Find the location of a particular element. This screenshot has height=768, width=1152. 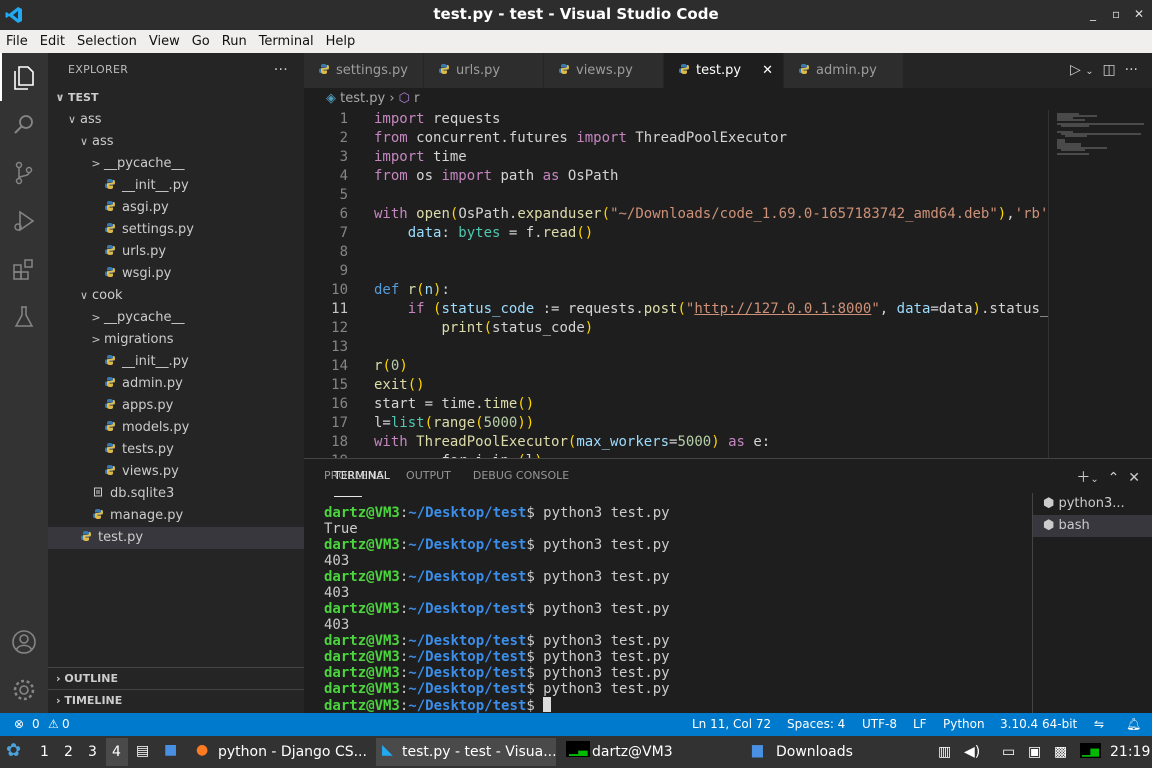

start-menu-icon: ✿ is located at coordinates (13, 750).